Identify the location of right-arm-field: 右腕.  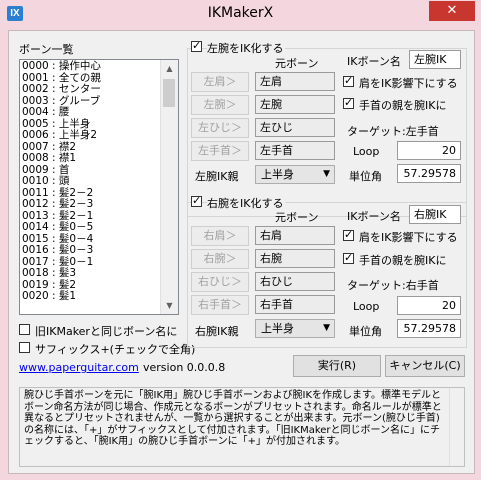
(295, 258).